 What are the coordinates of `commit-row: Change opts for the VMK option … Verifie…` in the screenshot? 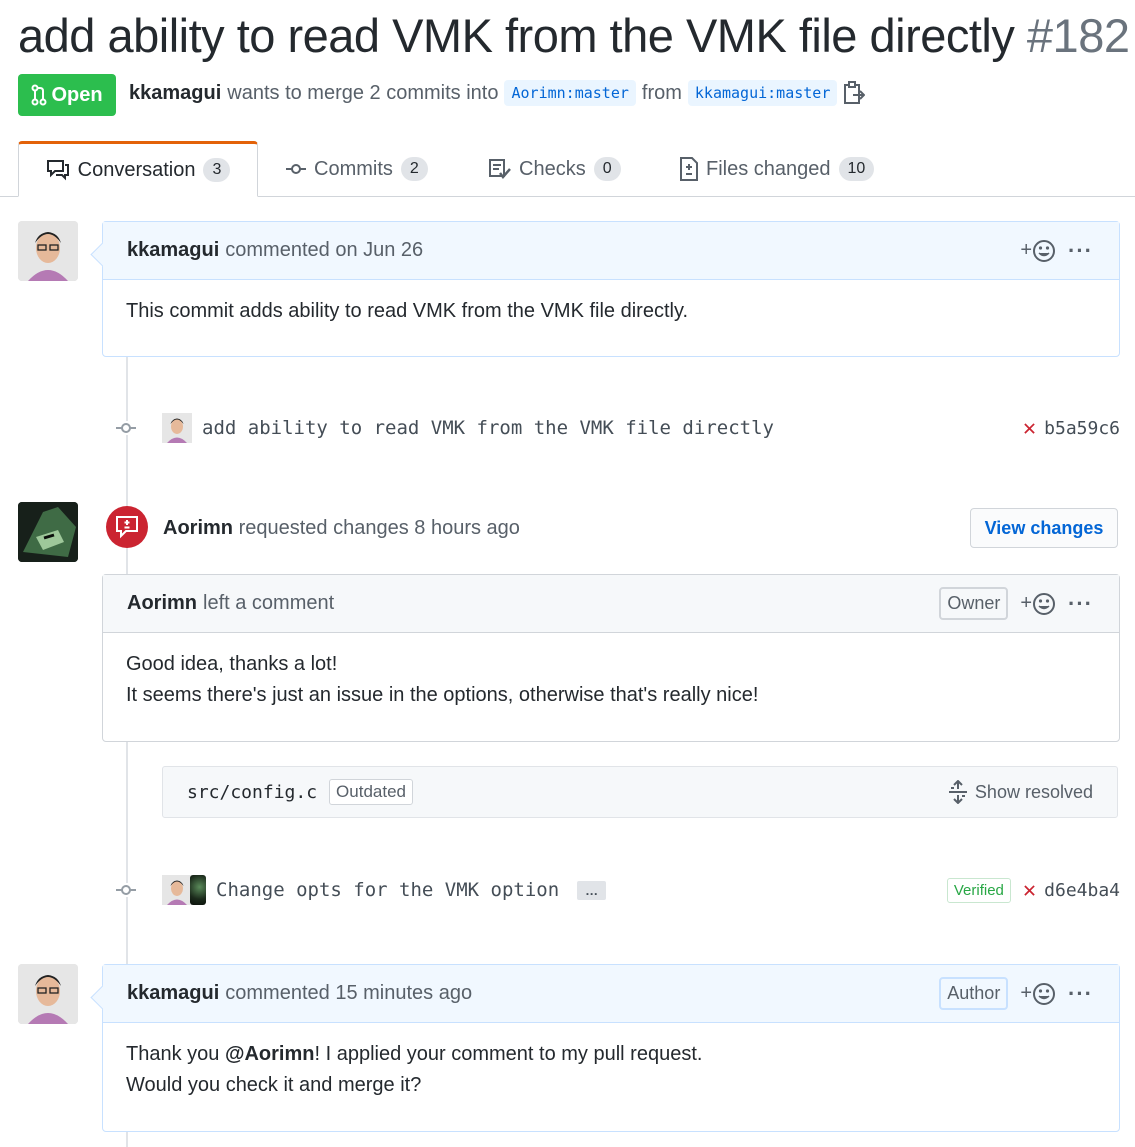 It's located at (618, 890).